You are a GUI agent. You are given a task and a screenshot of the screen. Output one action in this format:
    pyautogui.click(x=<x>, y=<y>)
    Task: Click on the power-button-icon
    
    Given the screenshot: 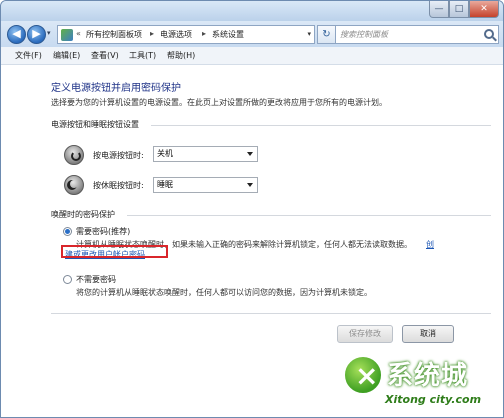 What is the action you would take?
    pyautogui.click(x=74, y=155)
    